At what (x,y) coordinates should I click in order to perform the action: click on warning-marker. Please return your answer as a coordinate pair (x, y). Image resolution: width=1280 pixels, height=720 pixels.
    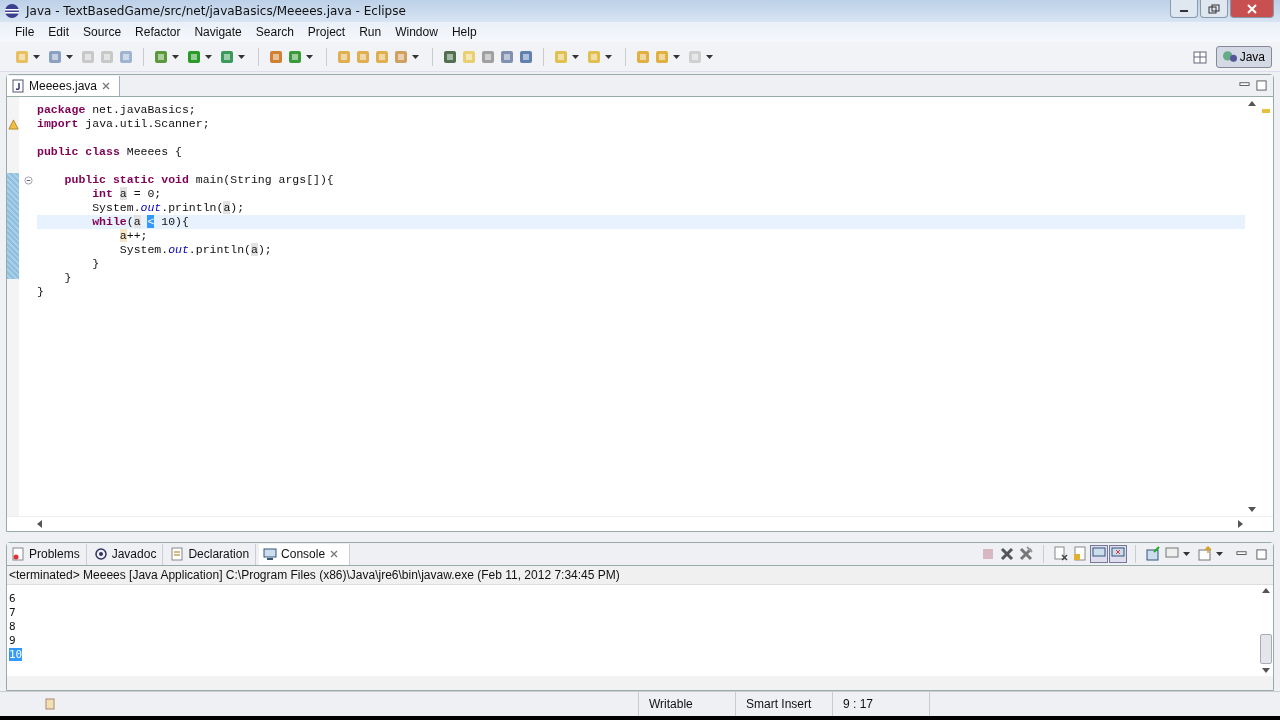
    Looking at the image, I should click on (1266, 111).